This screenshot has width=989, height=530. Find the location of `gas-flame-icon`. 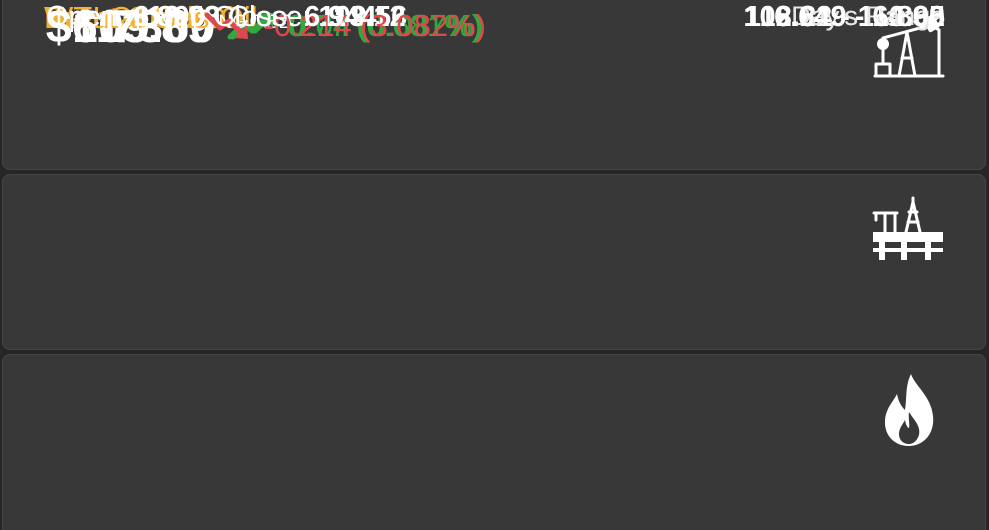

gas-flame-icon is located at coordinates (909, 410).